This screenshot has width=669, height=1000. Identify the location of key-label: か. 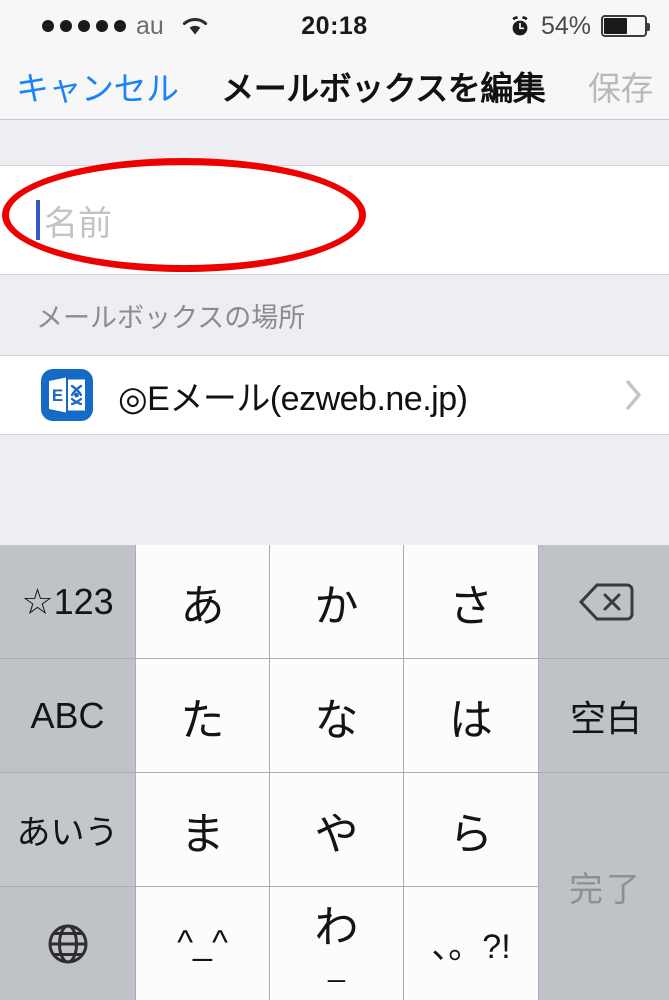
(336, 606).